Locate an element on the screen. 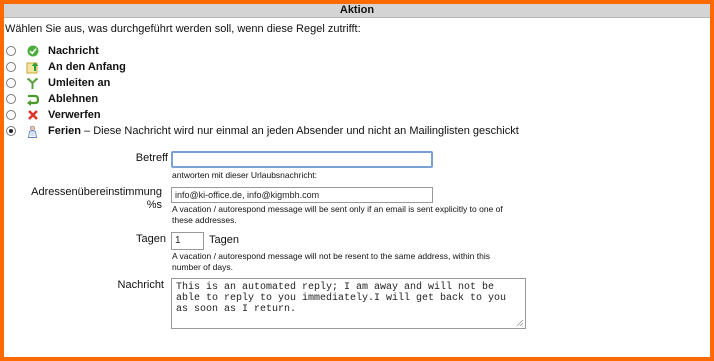 The height and width of the screenshot is (361, 714). adressen-value: info@ki-office.de, info@kigmbh.com is located at coordinates (247, 195).